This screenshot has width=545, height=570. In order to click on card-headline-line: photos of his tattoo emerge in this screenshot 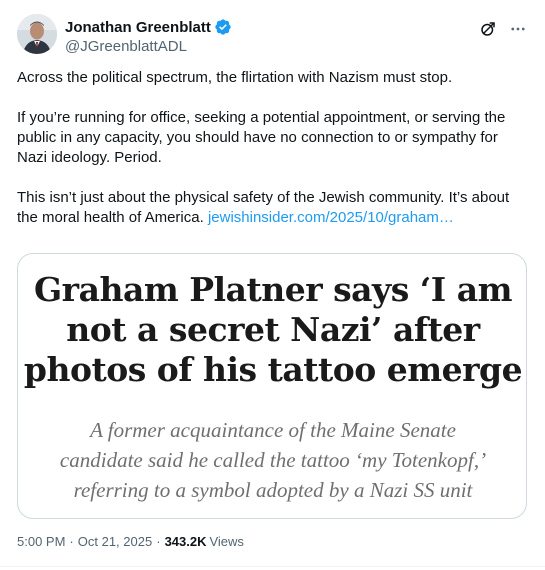, I will do `click(273, 369)`.